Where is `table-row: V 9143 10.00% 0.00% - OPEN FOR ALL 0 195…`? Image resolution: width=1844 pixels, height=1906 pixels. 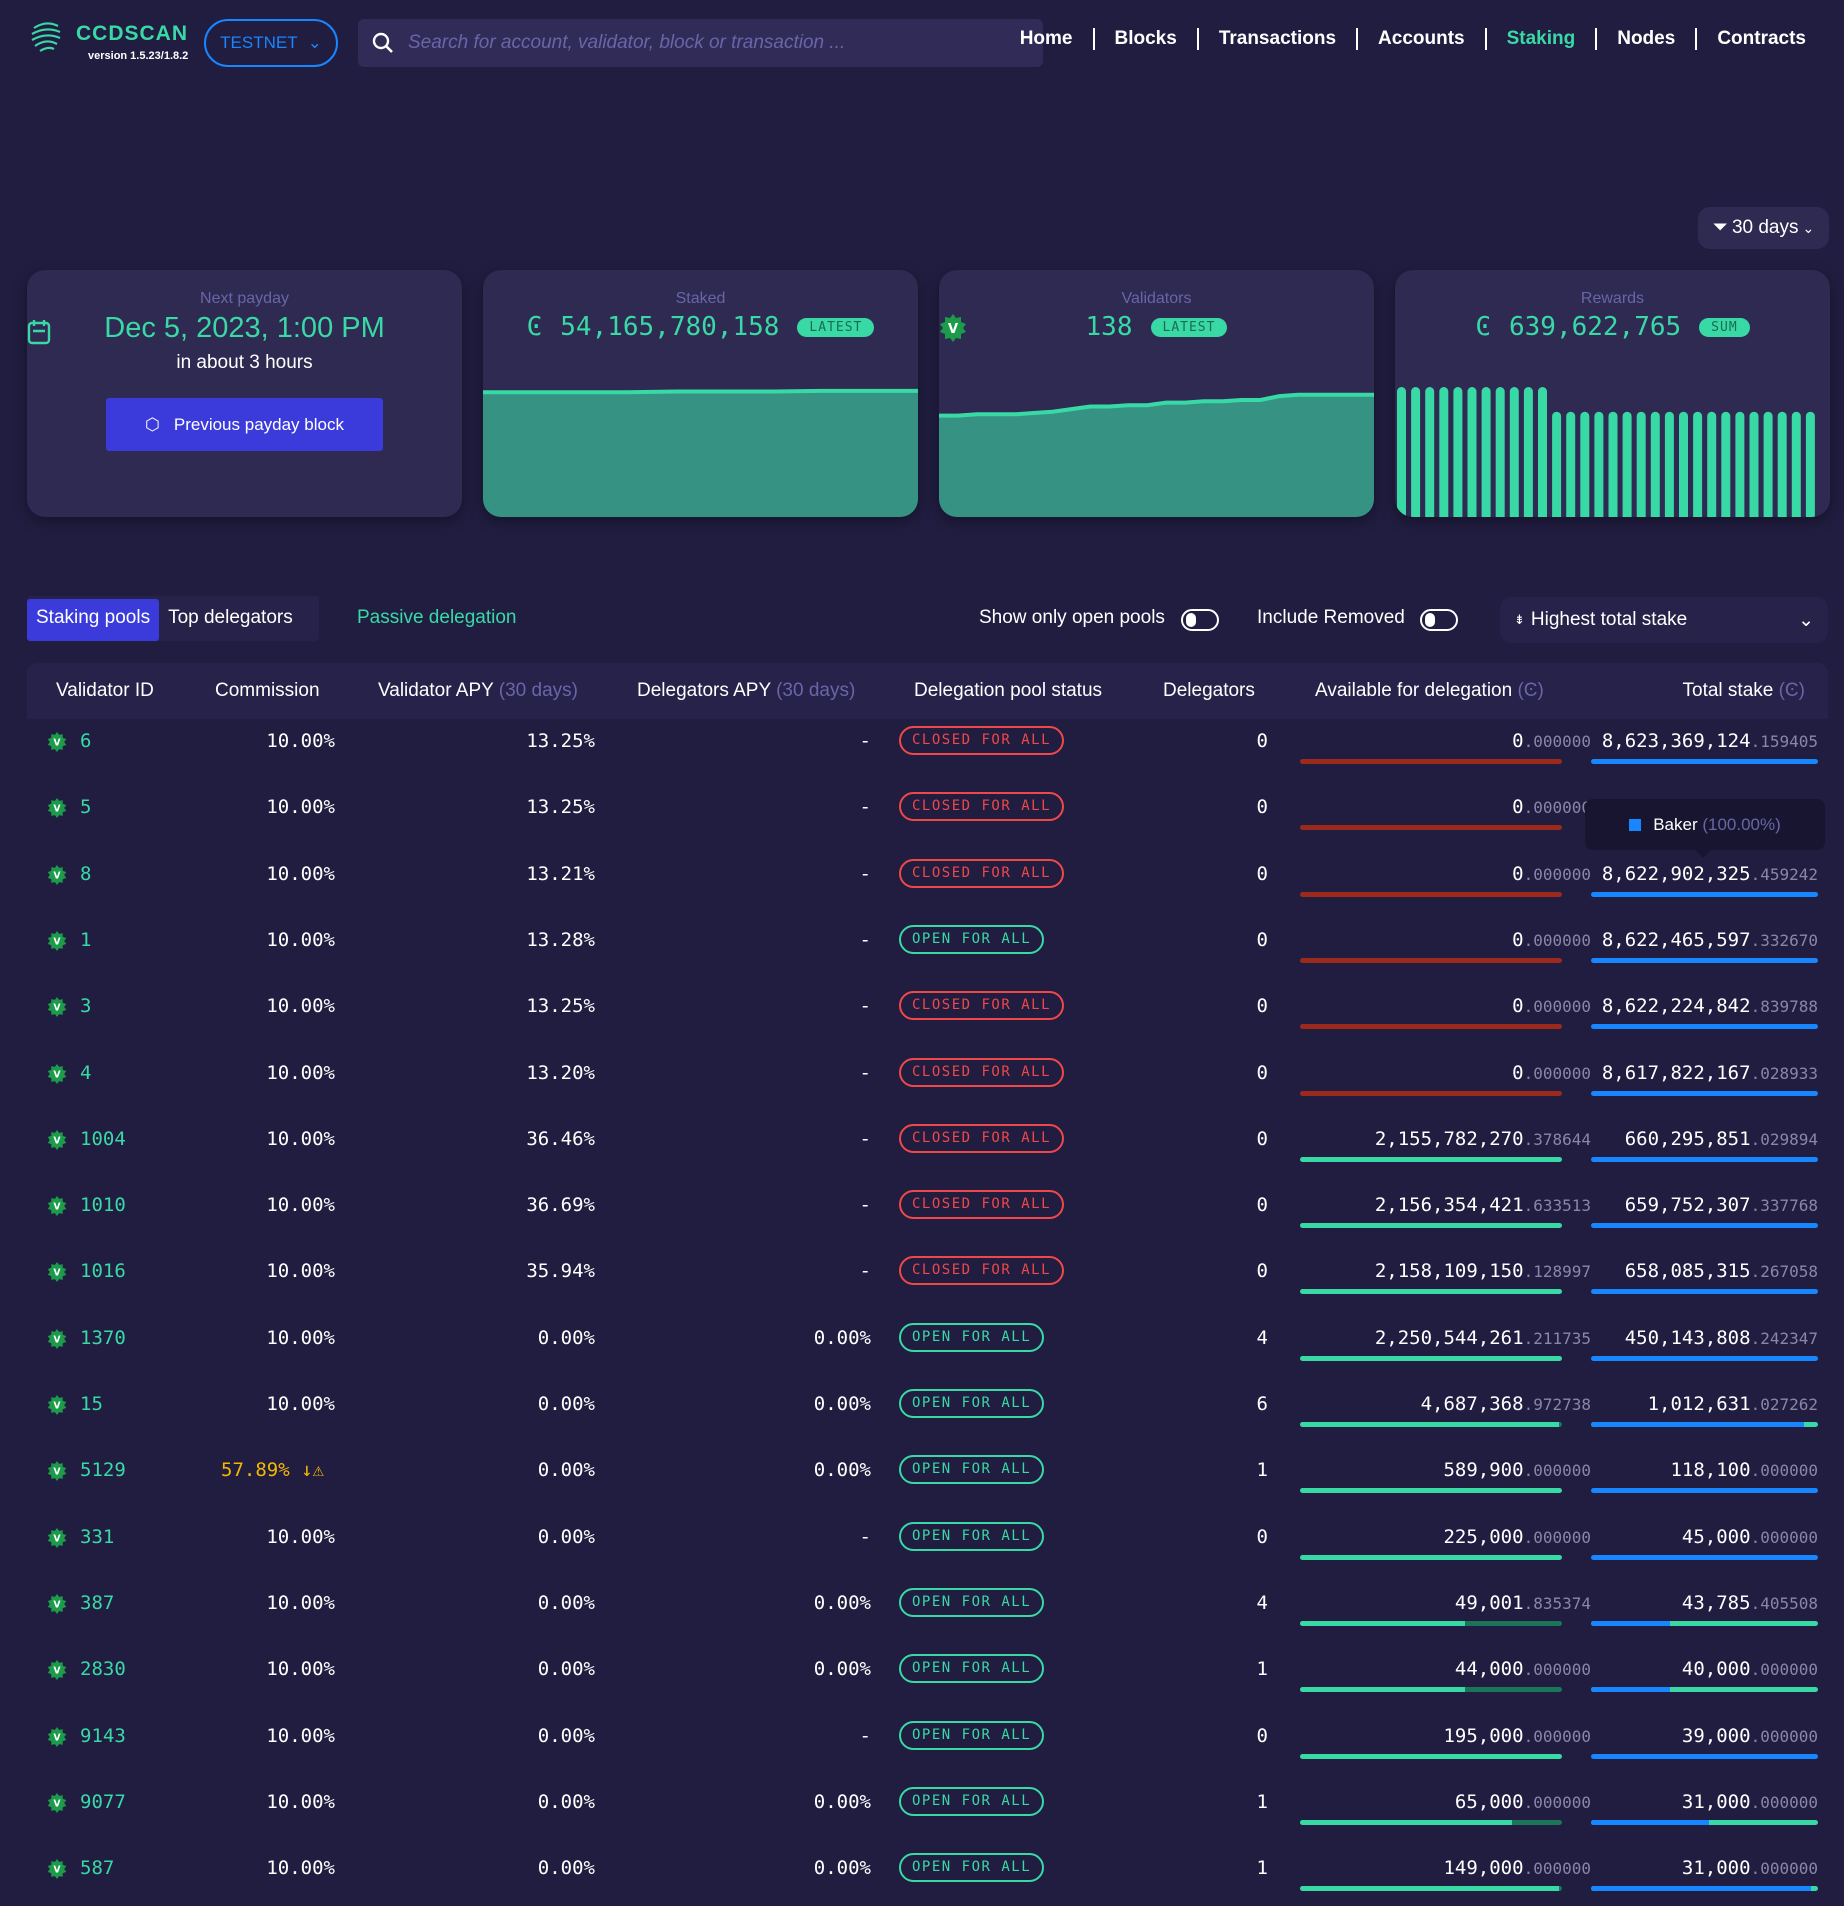
table-row: V 9143 10.00% 0.00% - OPEN FOR ALL 0 195… is located at coordinates (927, 1741).